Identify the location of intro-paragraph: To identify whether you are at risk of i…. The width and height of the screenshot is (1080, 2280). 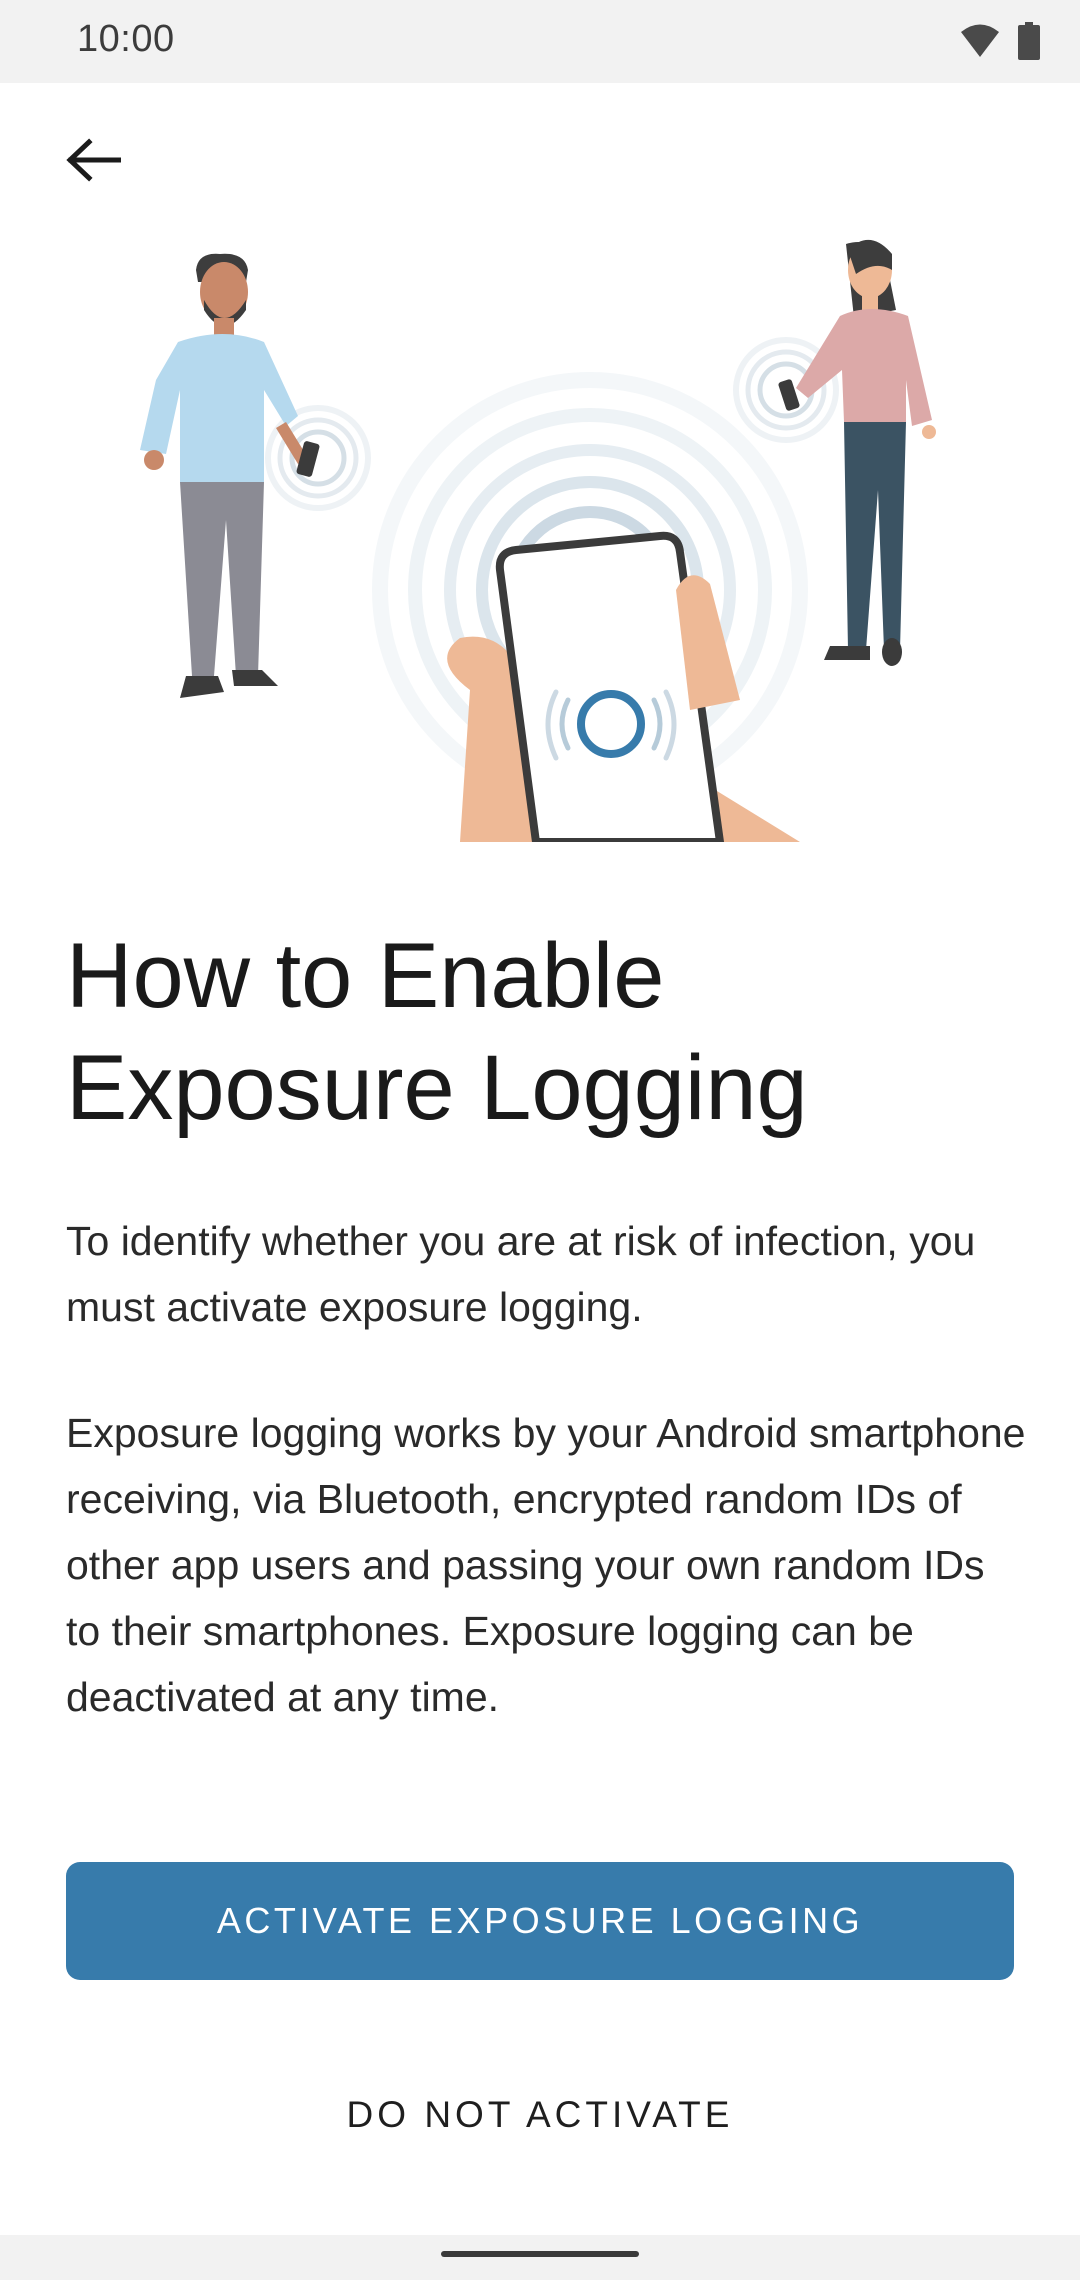
(521, 1274).